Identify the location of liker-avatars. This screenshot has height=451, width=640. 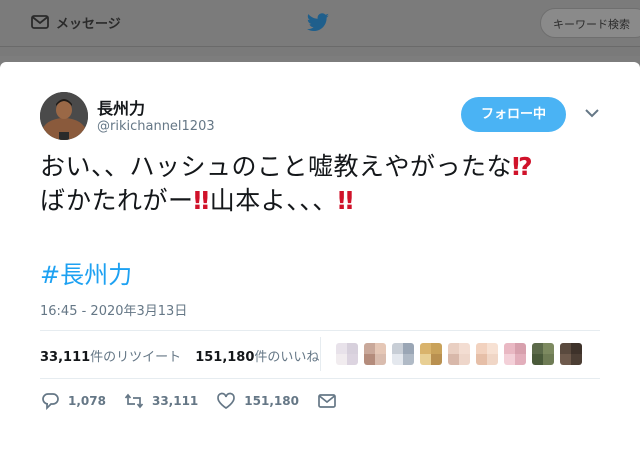
(459, 354).